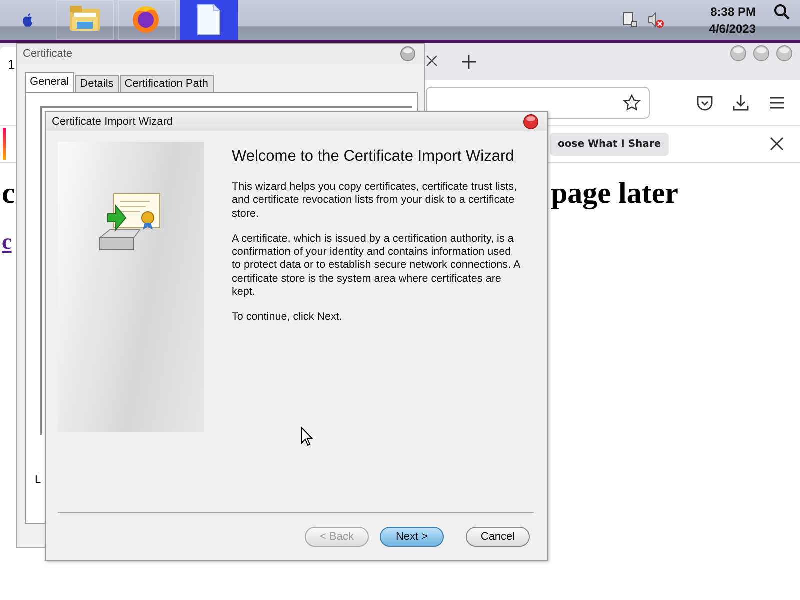  I want to click on dialog-tab: General, so click(49, 82).